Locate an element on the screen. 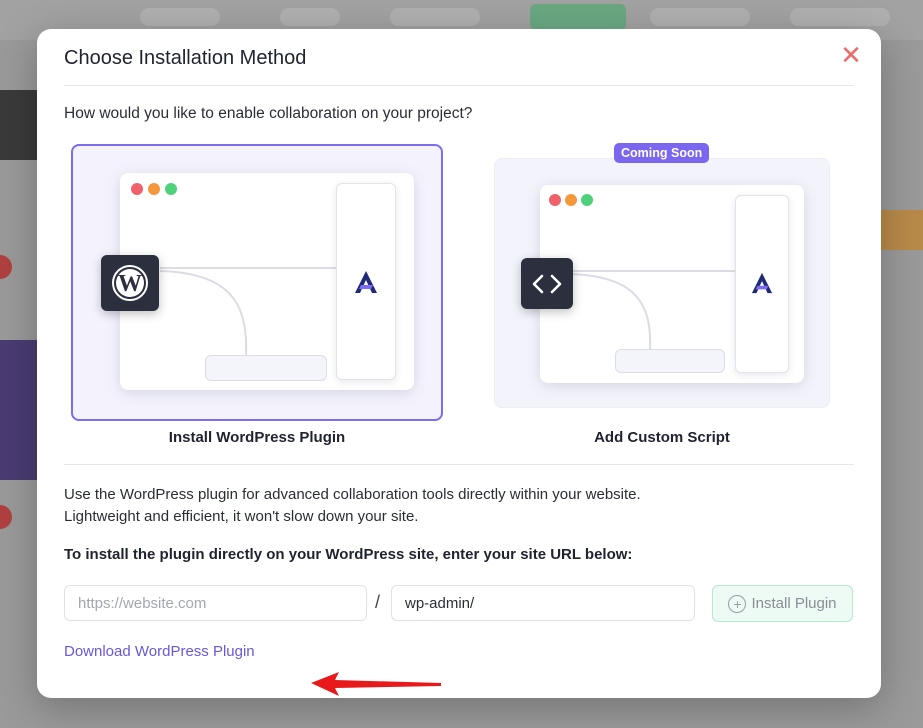  option-custom-script is located at coordinates (662, 283).